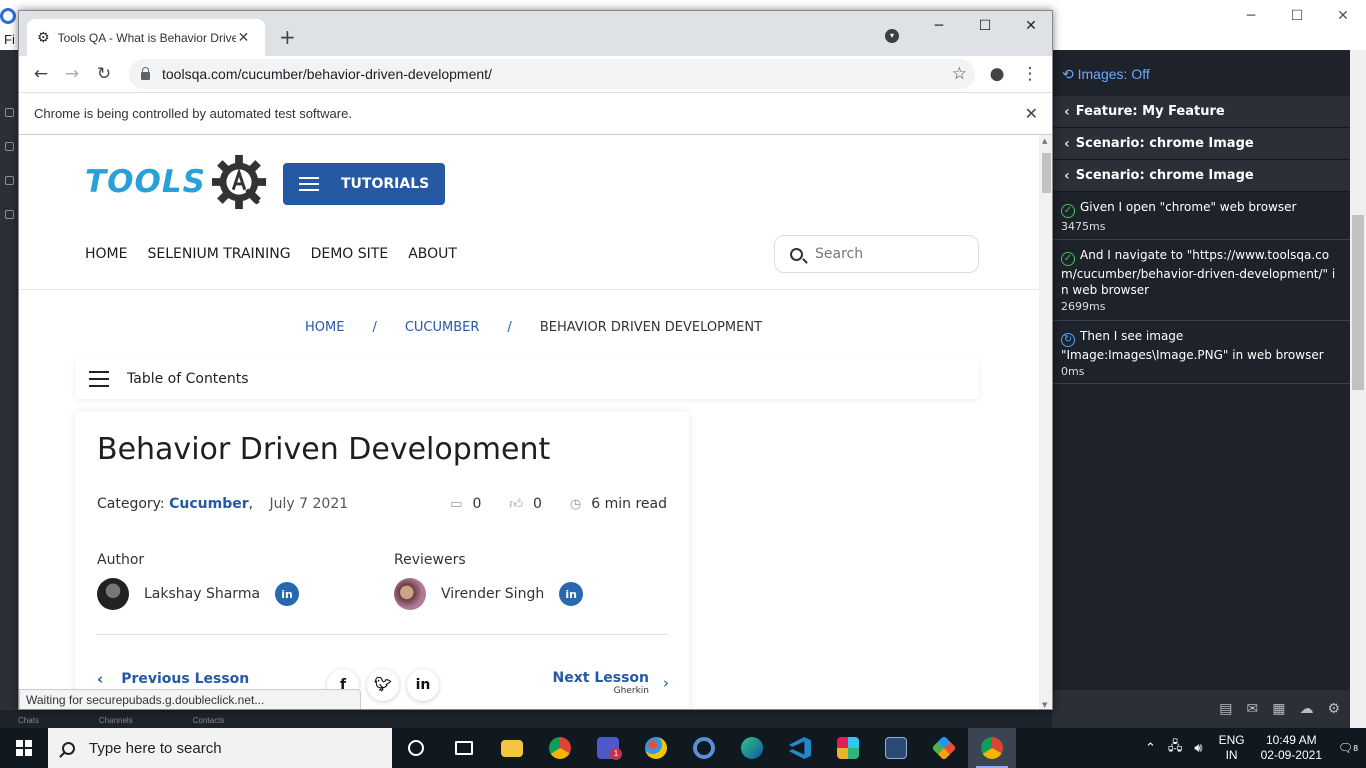  Describe the element at coordinates (382, 634) in the screenshot. I see `card-divider` at that location.